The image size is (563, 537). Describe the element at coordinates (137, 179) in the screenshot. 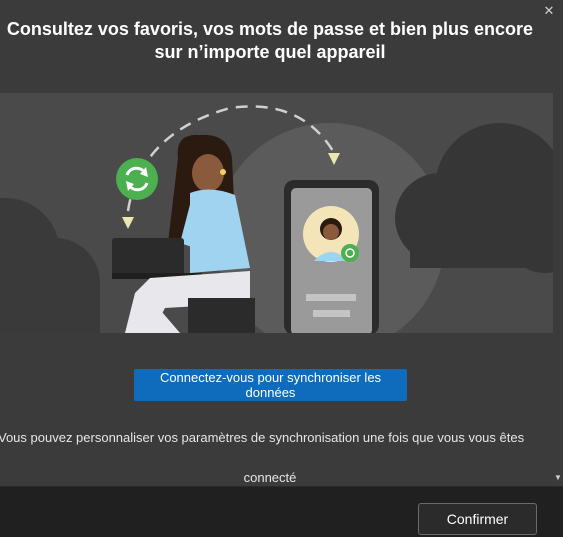

I see `sync-icon` at that location.